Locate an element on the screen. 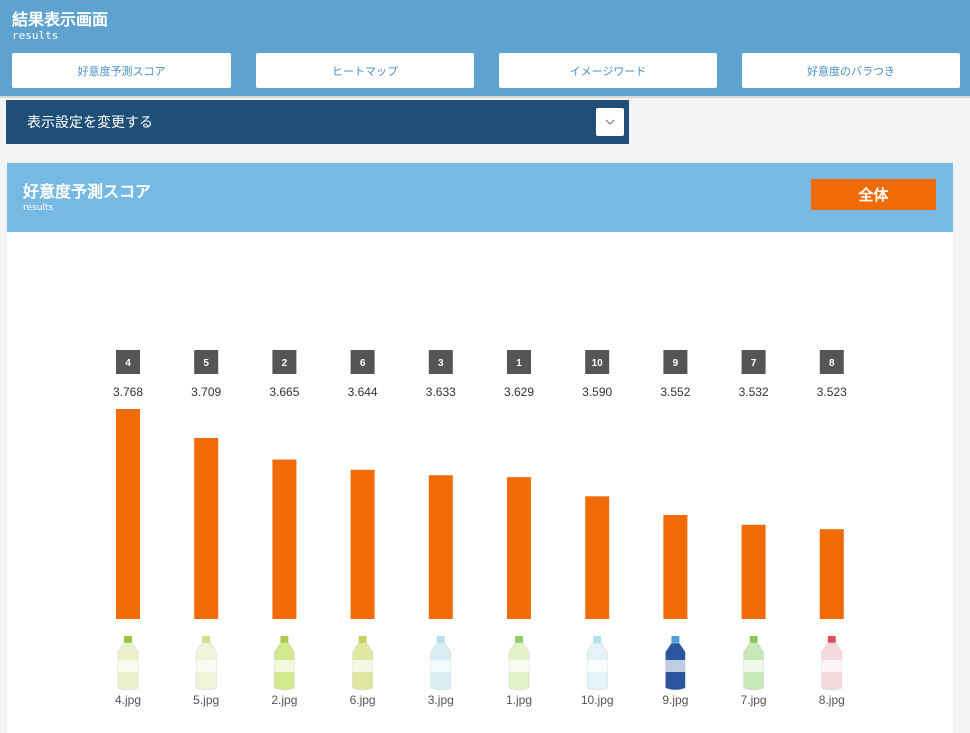 The height and width of the screenshot is (733, 970). rank-badge: 7 is located at coordinates (753, 362).